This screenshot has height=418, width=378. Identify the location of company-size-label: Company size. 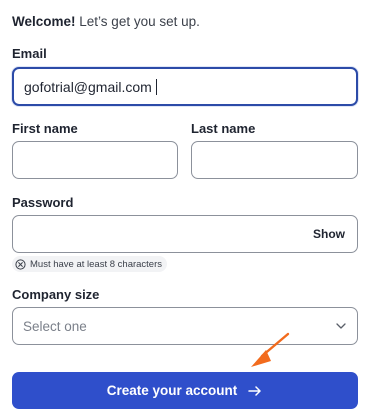
(56, 294).